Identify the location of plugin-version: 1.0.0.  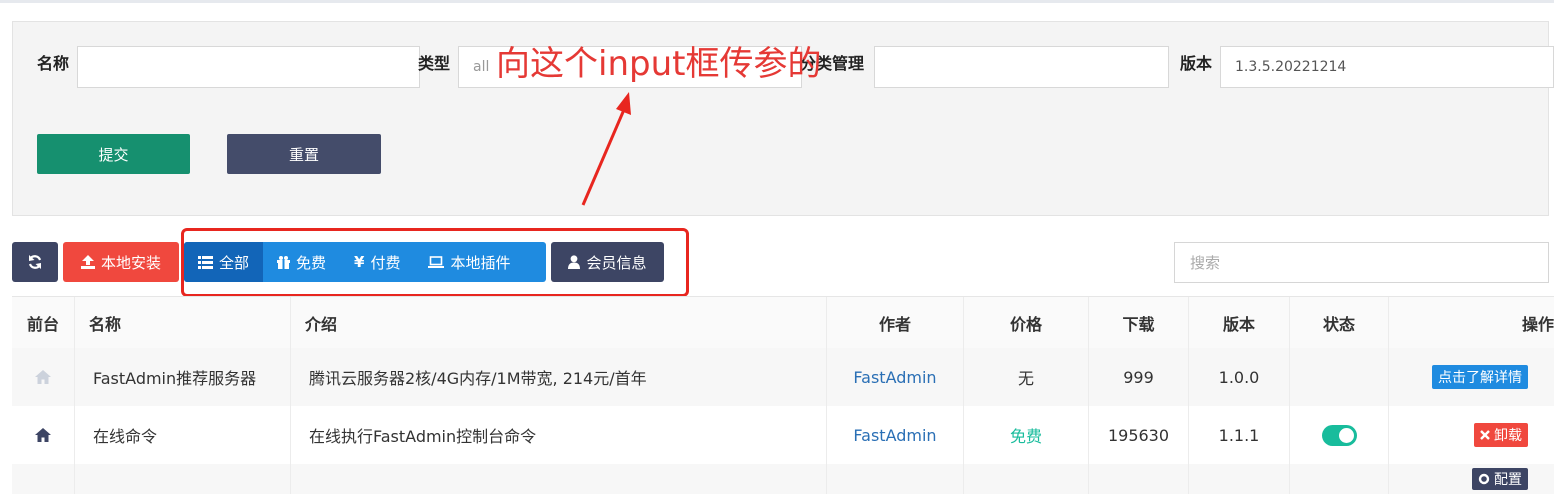
(1239, 377).